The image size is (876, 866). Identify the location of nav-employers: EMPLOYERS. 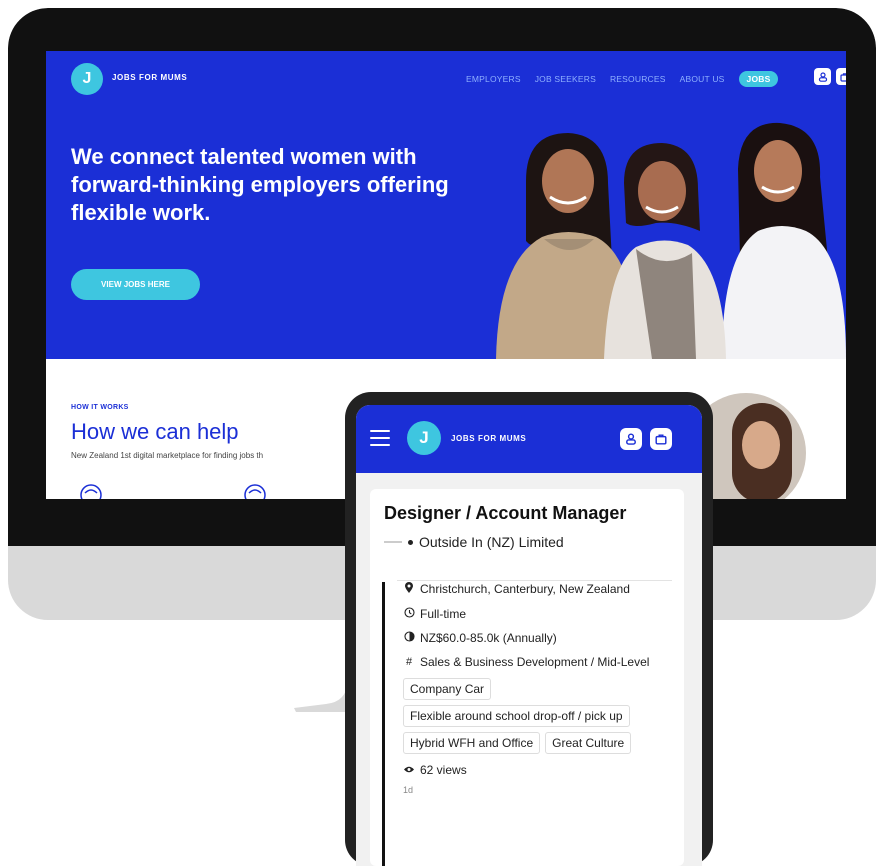
(493, 79).